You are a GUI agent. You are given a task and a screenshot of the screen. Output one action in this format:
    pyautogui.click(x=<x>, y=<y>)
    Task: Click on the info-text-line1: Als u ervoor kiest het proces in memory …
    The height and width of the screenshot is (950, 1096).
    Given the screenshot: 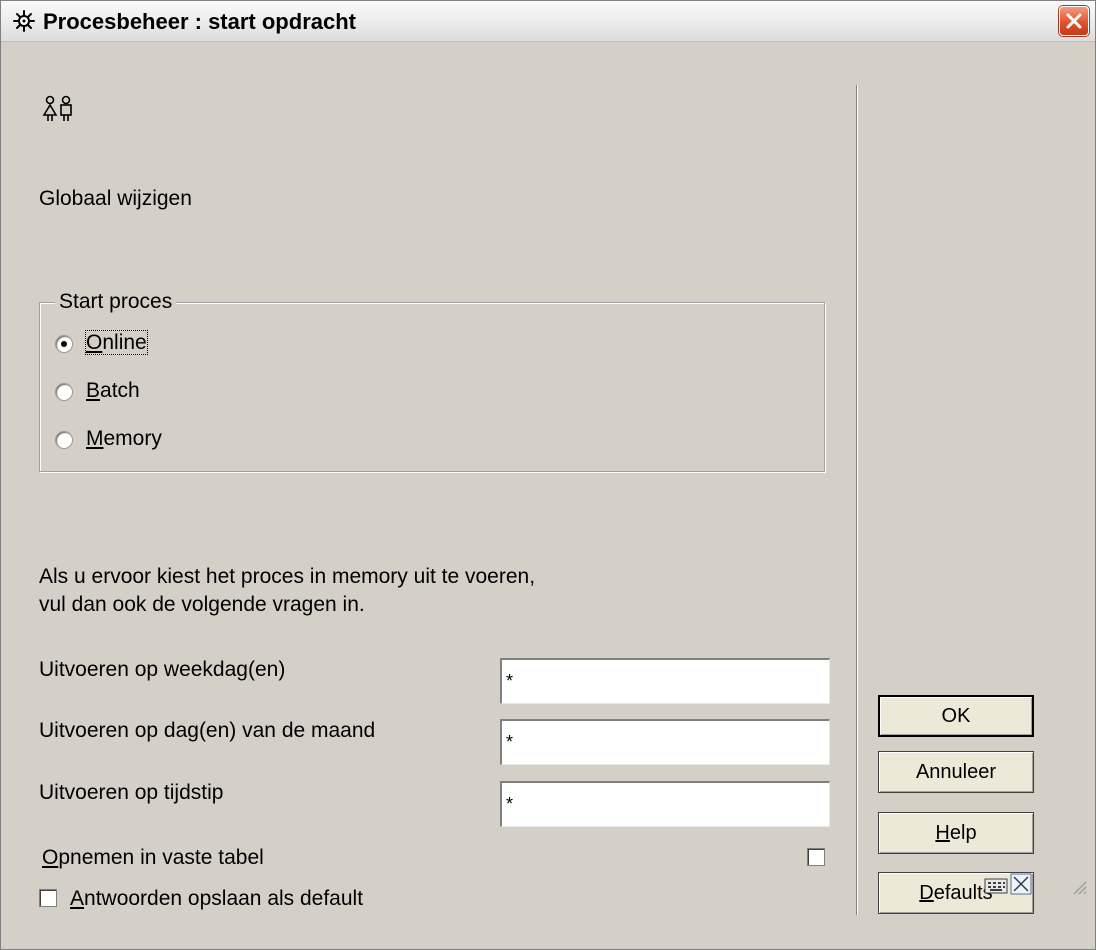 What is the action you would take?
    pyautogui.click(x=287, y=576)
    